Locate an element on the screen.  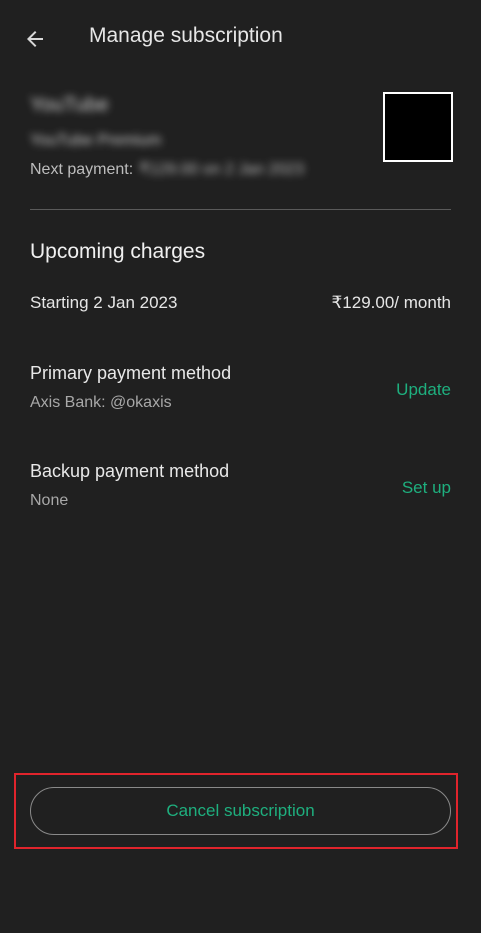
next-payment: Next payment: ₹129.00 on 2 Jan 2023 is located at coordinates (167, 169).